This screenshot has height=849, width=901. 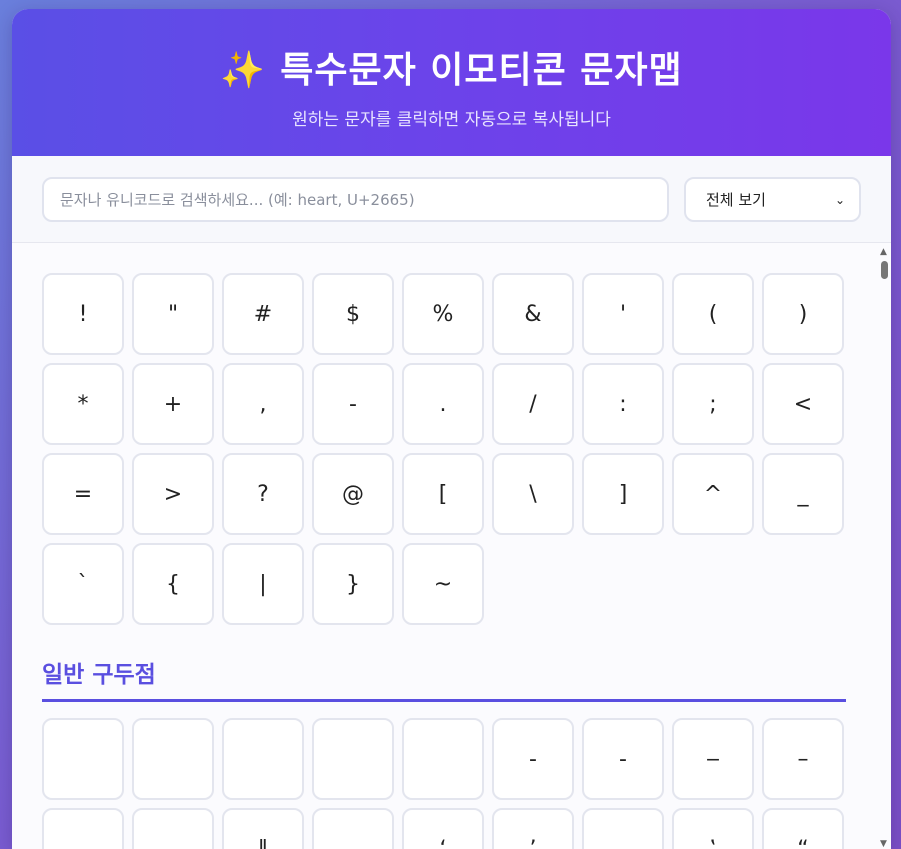 What do you see at coordinates (353, 404) in the screenshot?
I see `char-cell: -` at bounding box center [353, 404].